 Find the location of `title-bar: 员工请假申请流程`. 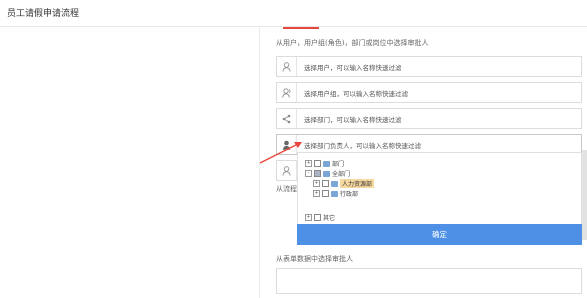

title-bar: 员工请假申请流程 is located at coordinates (293, 13).